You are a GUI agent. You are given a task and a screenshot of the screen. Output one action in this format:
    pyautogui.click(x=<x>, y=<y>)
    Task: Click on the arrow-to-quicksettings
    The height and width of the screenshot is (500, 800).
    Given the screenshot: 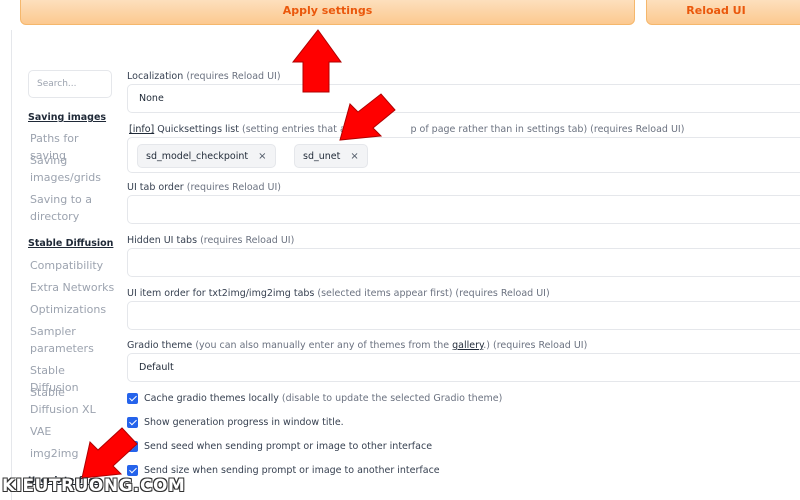 What is the action you would take?
    pyautogui.click(x=367, y=117)
    